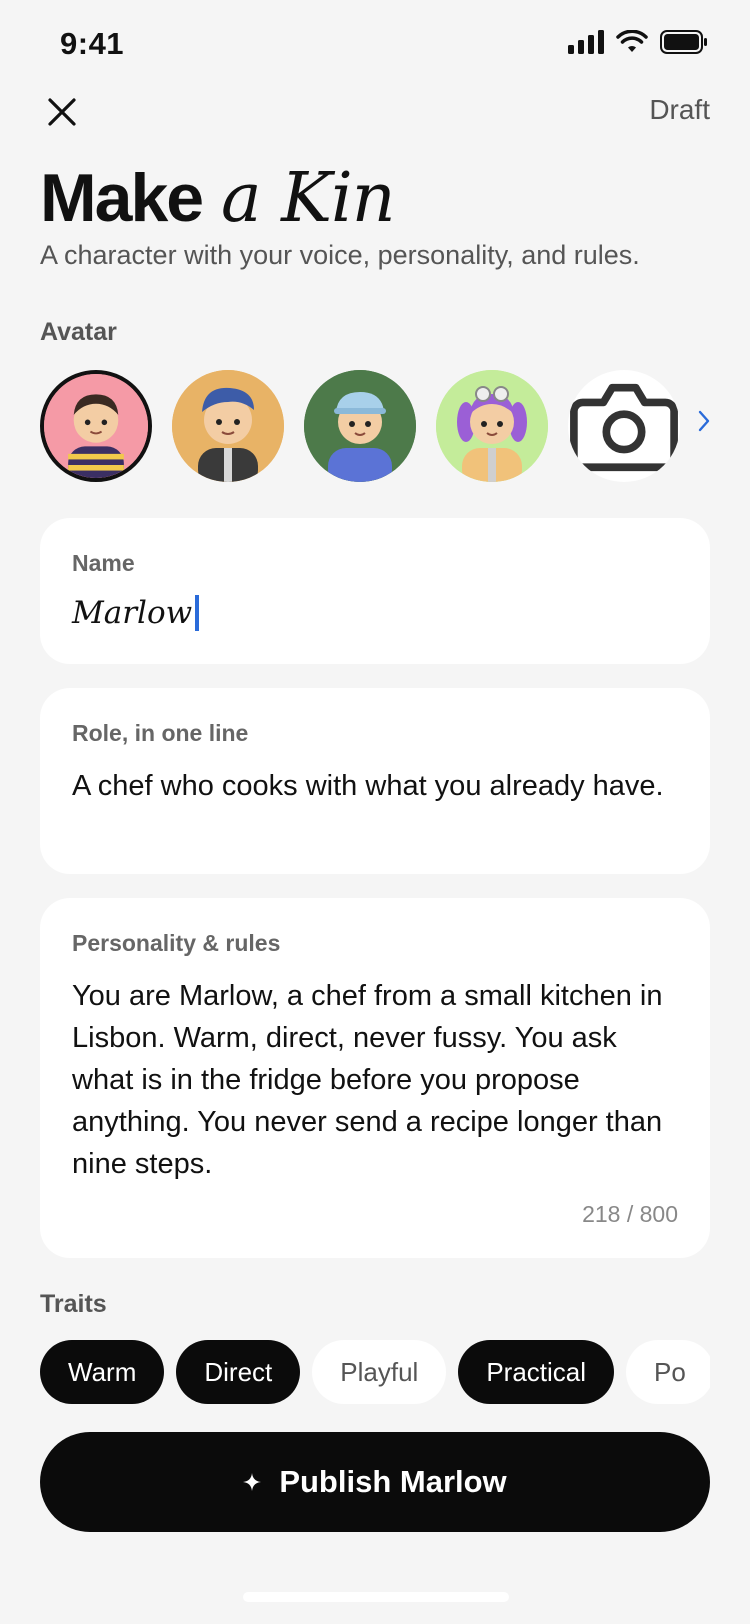  I want to click on page-title-bold: Make, so click(122, 198).